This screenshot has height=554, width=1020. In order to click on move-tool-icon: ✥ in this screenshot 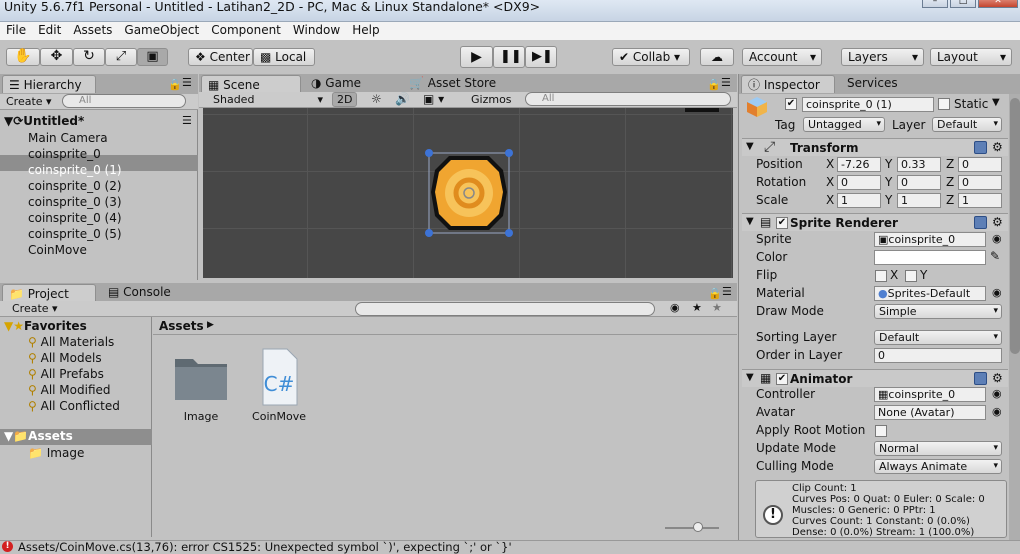, I will do `click(56, 57)`.